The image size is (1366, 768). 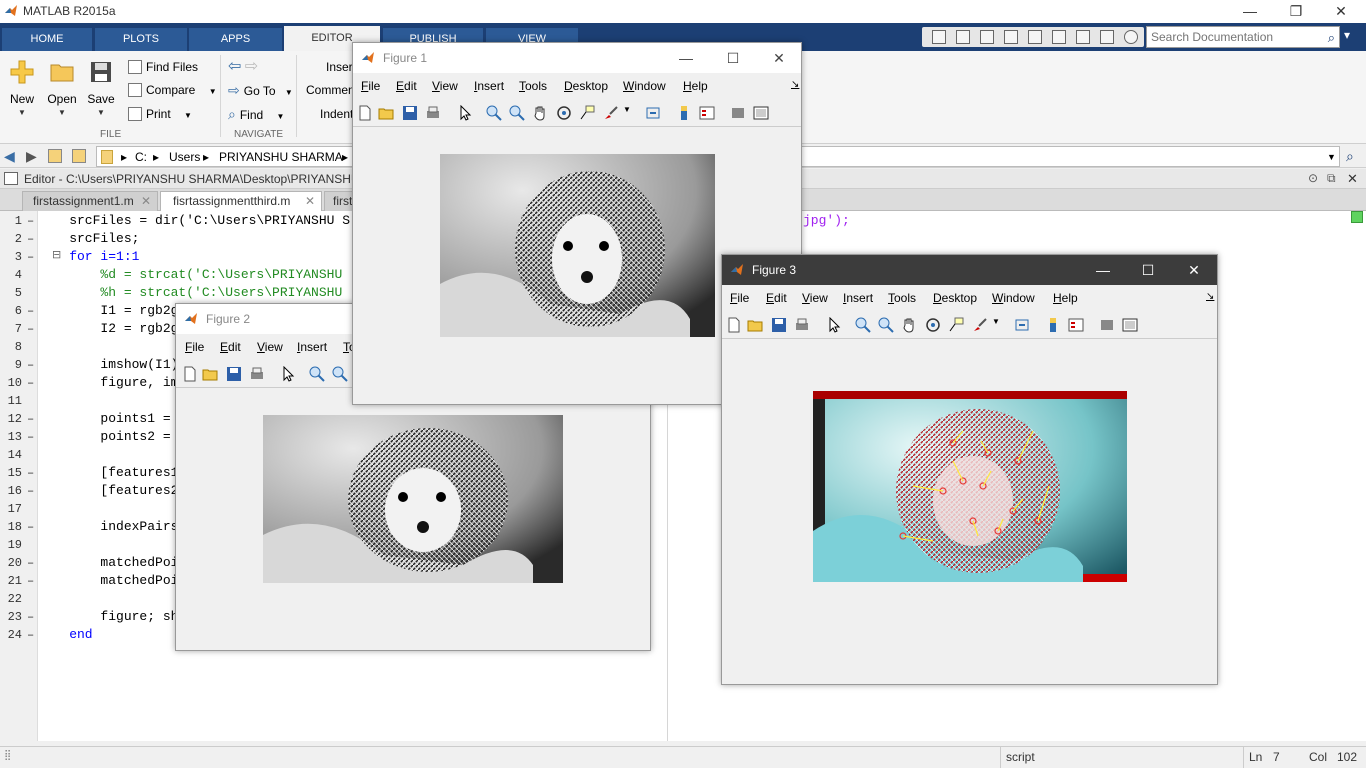 I want to click on up-folder-icon, so click(x=55, y=156).